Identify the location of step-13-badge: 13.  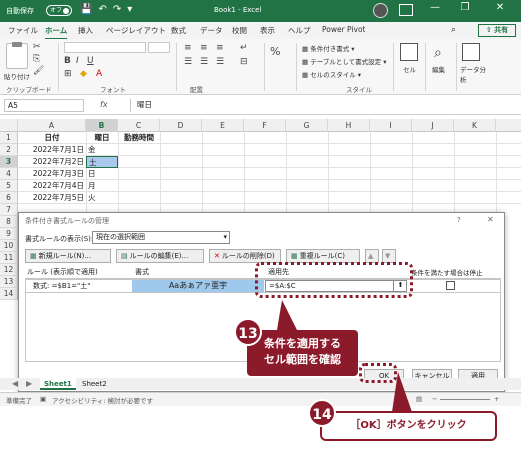
(248, 332).